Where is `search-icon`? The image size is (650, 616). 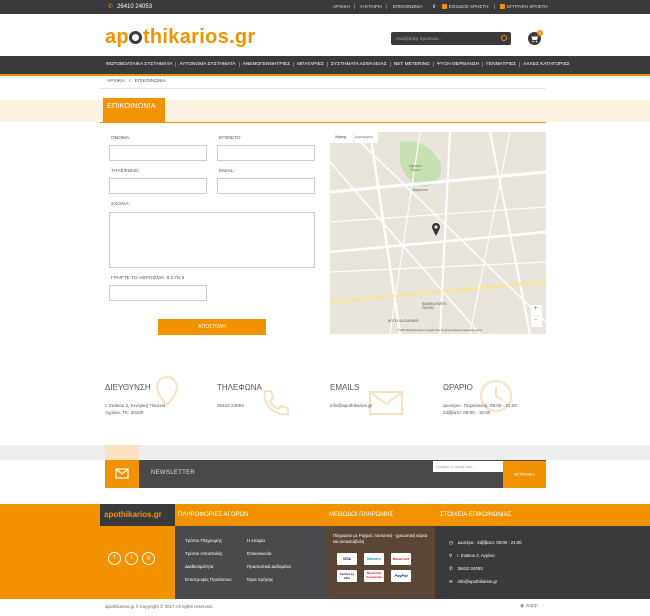 search-icon is located at coordinates (504, 38).